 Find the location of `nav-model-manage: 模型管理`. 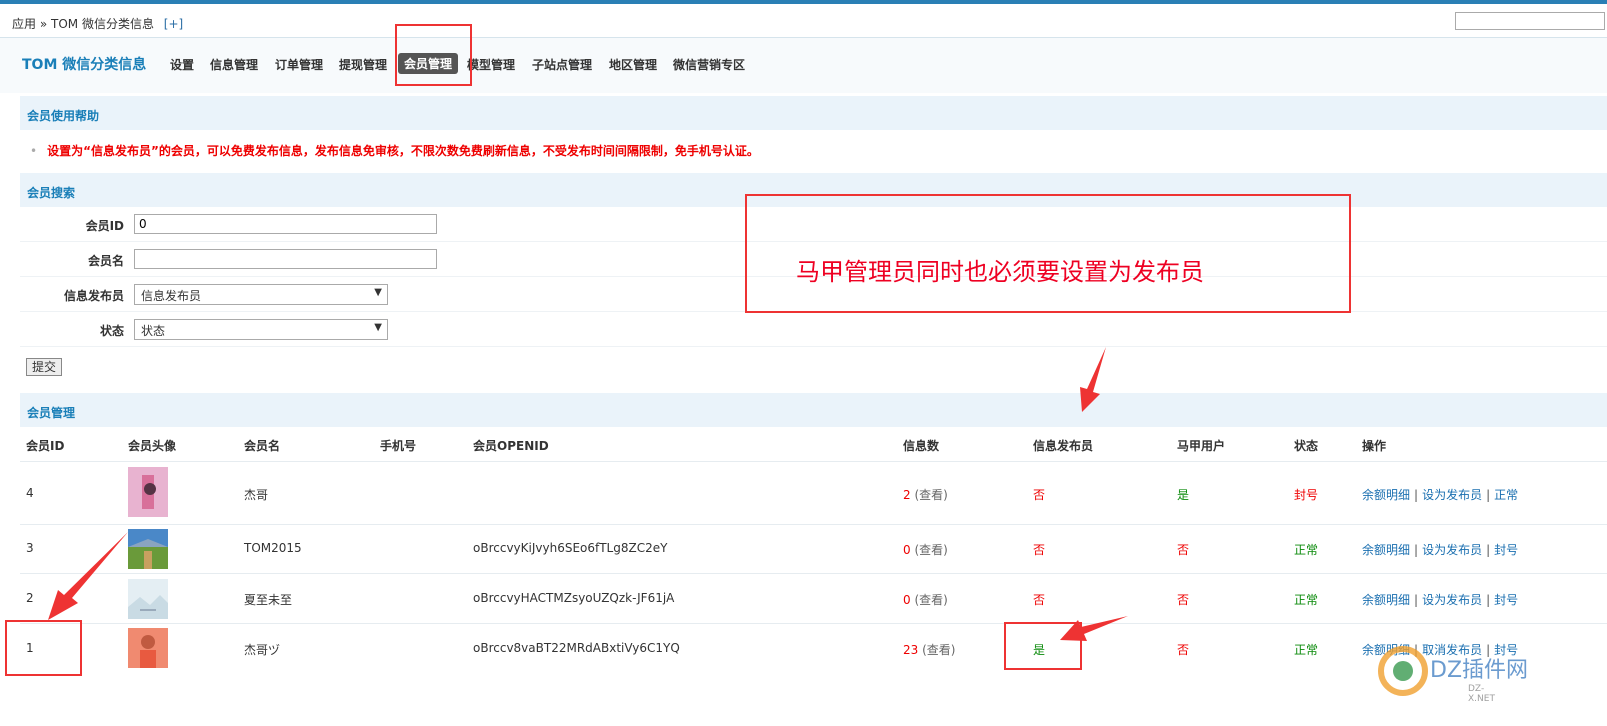

nav-model-manage: 模型管理 is located at coordinates (491, 64).